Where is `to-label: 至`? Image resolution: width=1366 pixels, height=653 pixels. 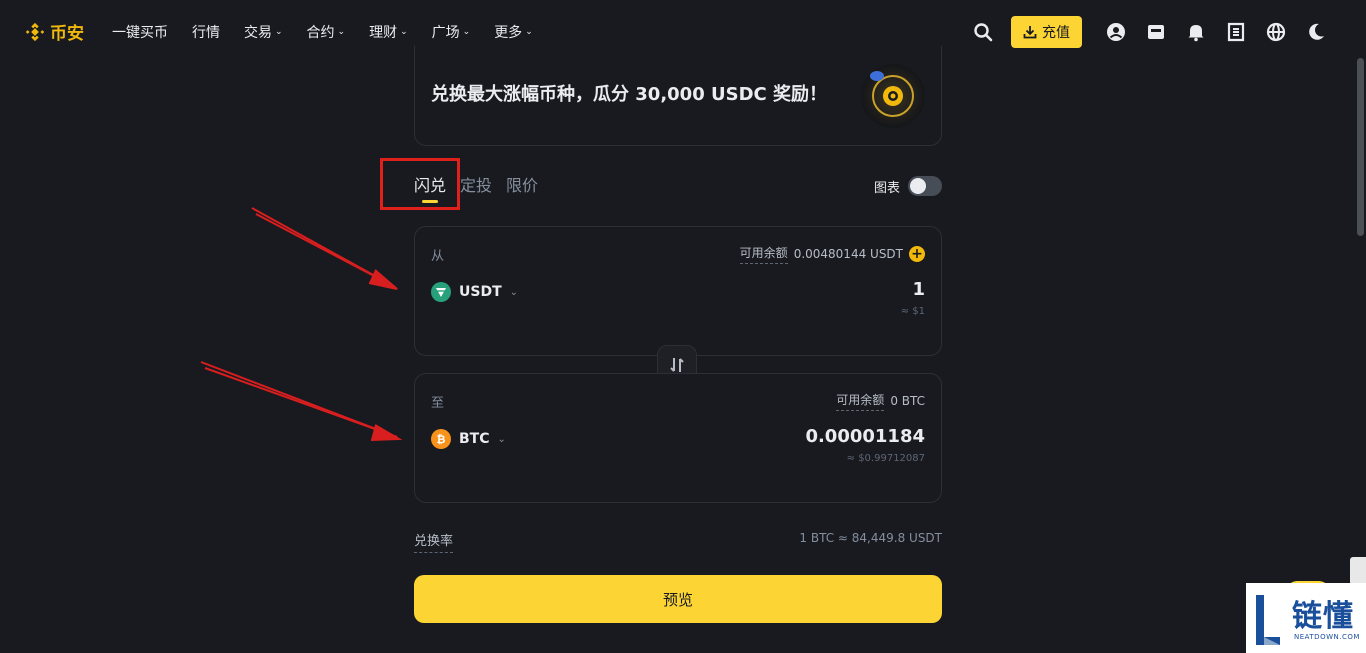 to-label: 至 is located at coordinates (438, 403).